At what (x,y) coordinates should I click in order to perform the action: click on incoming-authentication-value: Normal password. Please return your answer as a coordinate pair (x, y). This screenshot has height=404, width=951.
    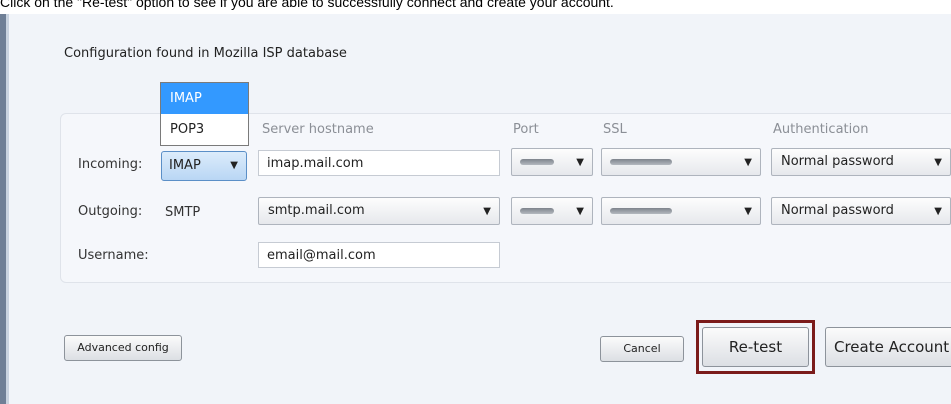
    Looking at the image, I should click on (837, 161).